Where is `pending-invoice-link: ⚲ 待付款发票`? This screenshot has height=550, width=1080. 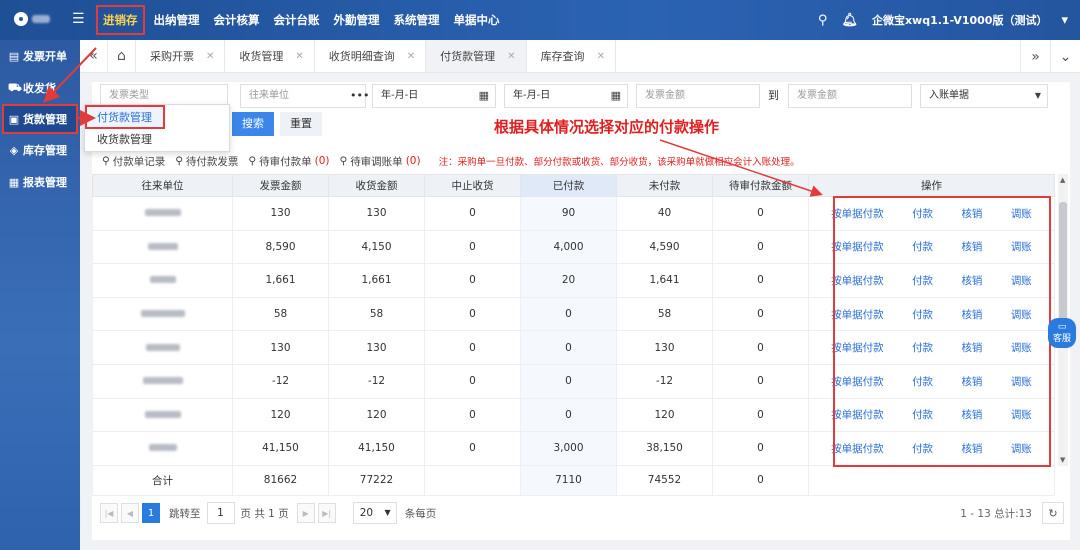
pending-invoice-link: ⚲ 待付款发票 is located at coordinates (206, 161).